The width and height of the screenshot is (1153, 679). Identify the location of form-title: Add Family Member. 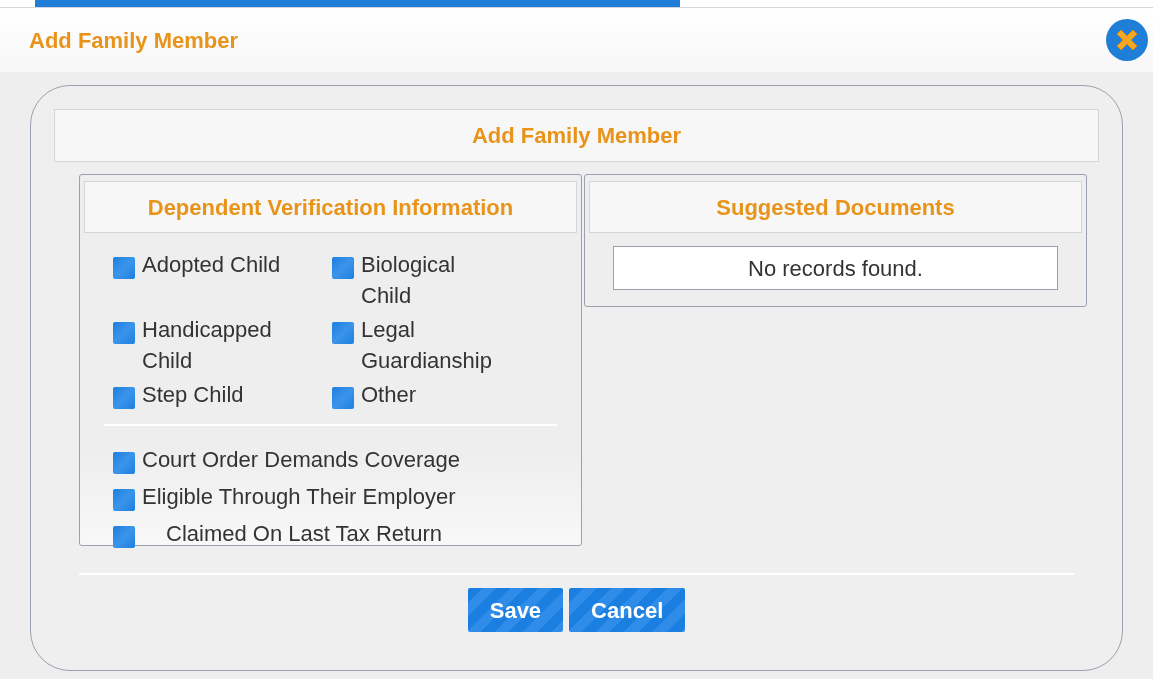
(576, 135).